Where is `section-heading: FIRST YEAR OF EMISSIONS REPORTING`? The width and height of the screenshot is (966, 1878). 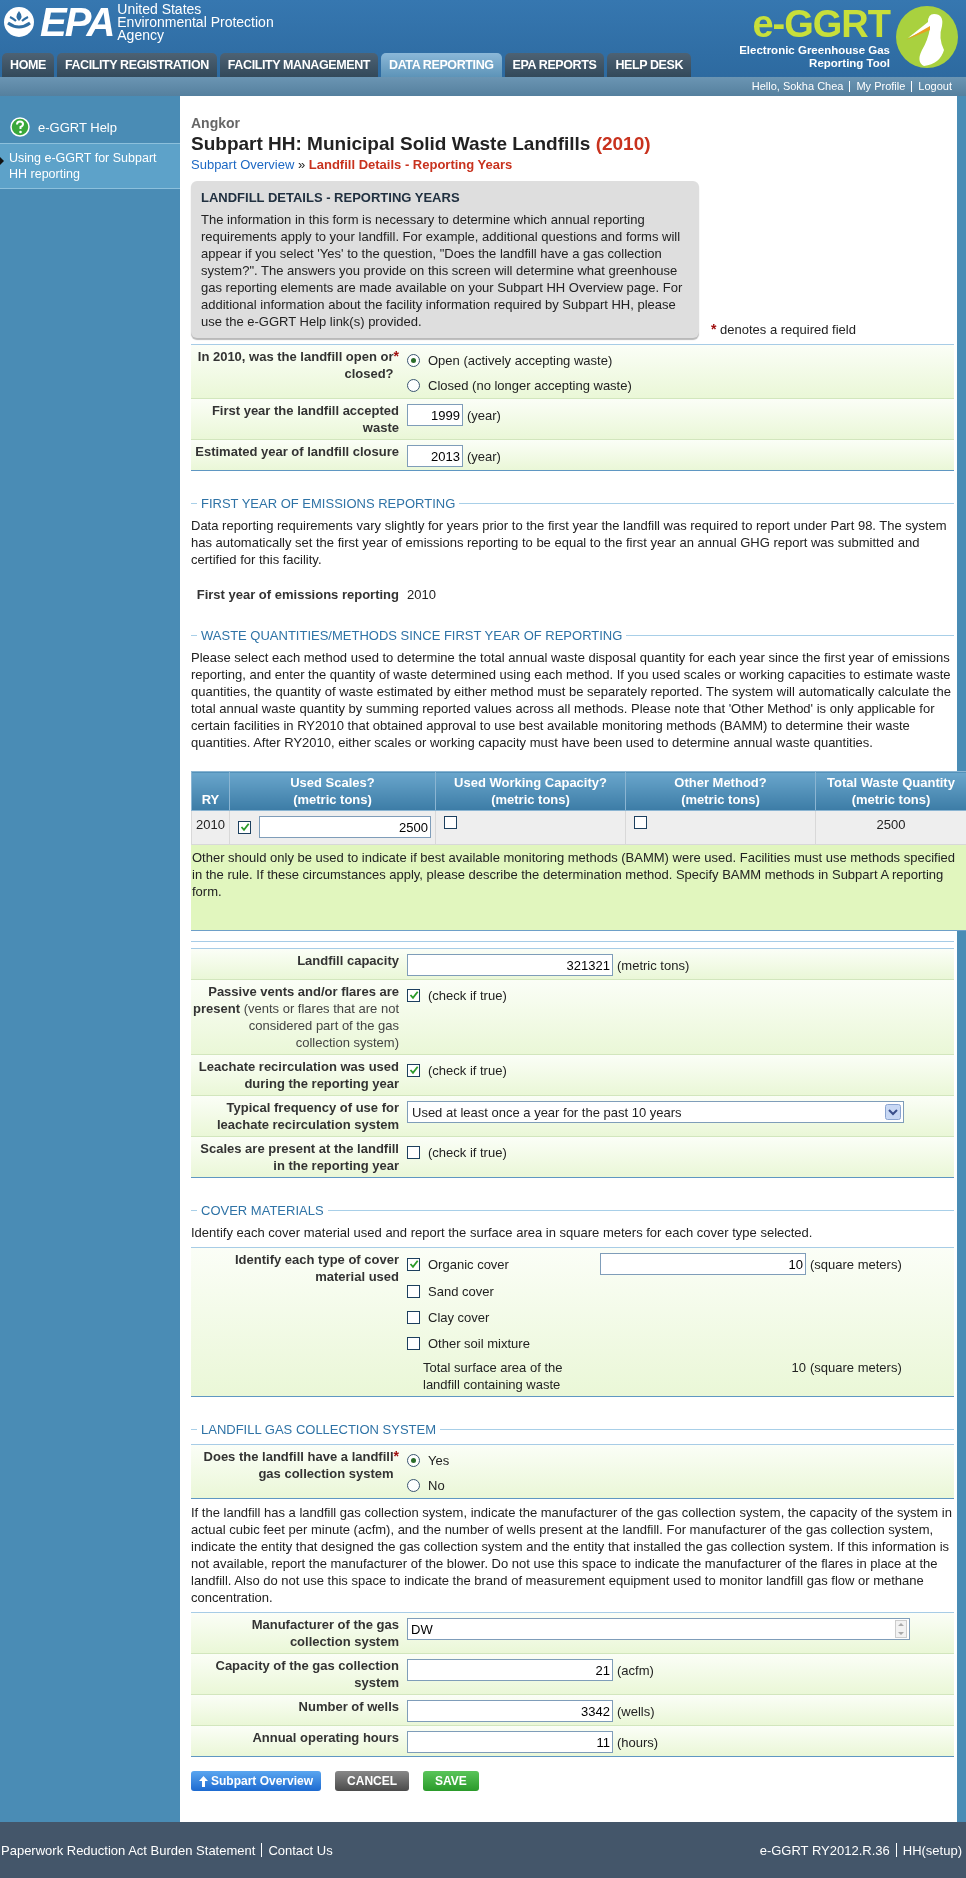
section-heading: FIRST YEAR OF EMISSIONS REPORTING is located at coordinates (328, 503).